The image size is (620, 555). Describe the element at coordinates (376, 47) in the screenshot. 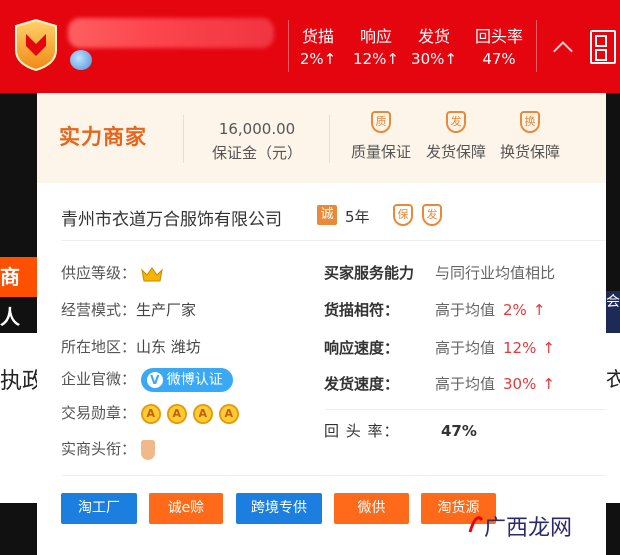

I see `stat-response: 响应 12%↑` at that location.